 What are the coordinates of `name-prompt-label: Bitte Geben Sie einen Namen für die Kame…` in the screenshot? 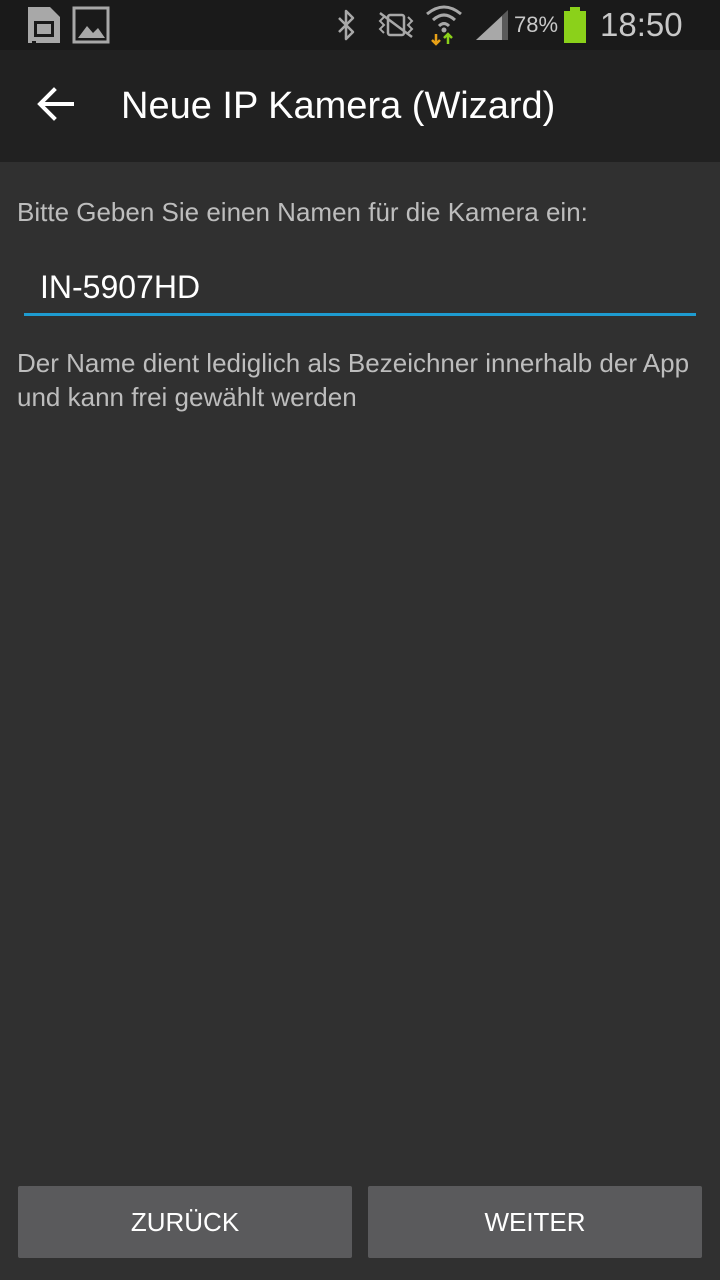 It's located at (302, 212).